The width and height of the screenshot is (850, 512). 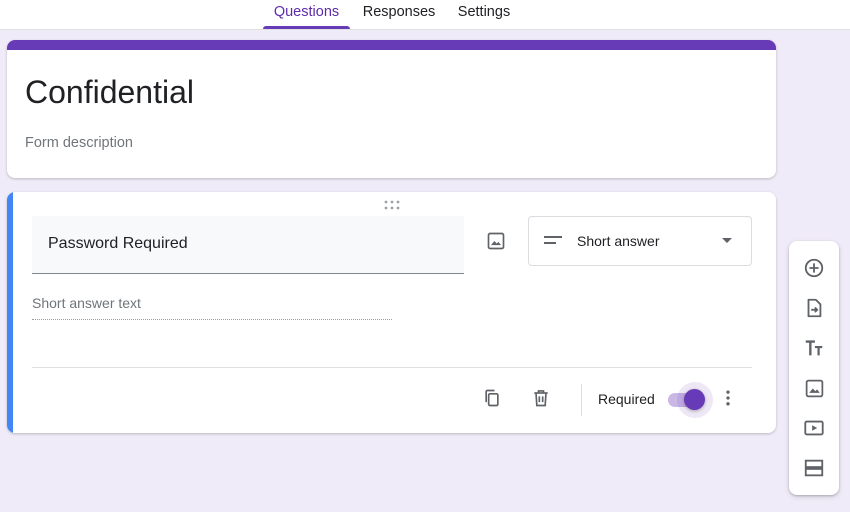 What do you see at coordinates (727, 240) in the screenshot?
I see `caret-down-icon` at bounding box center [727, 240].